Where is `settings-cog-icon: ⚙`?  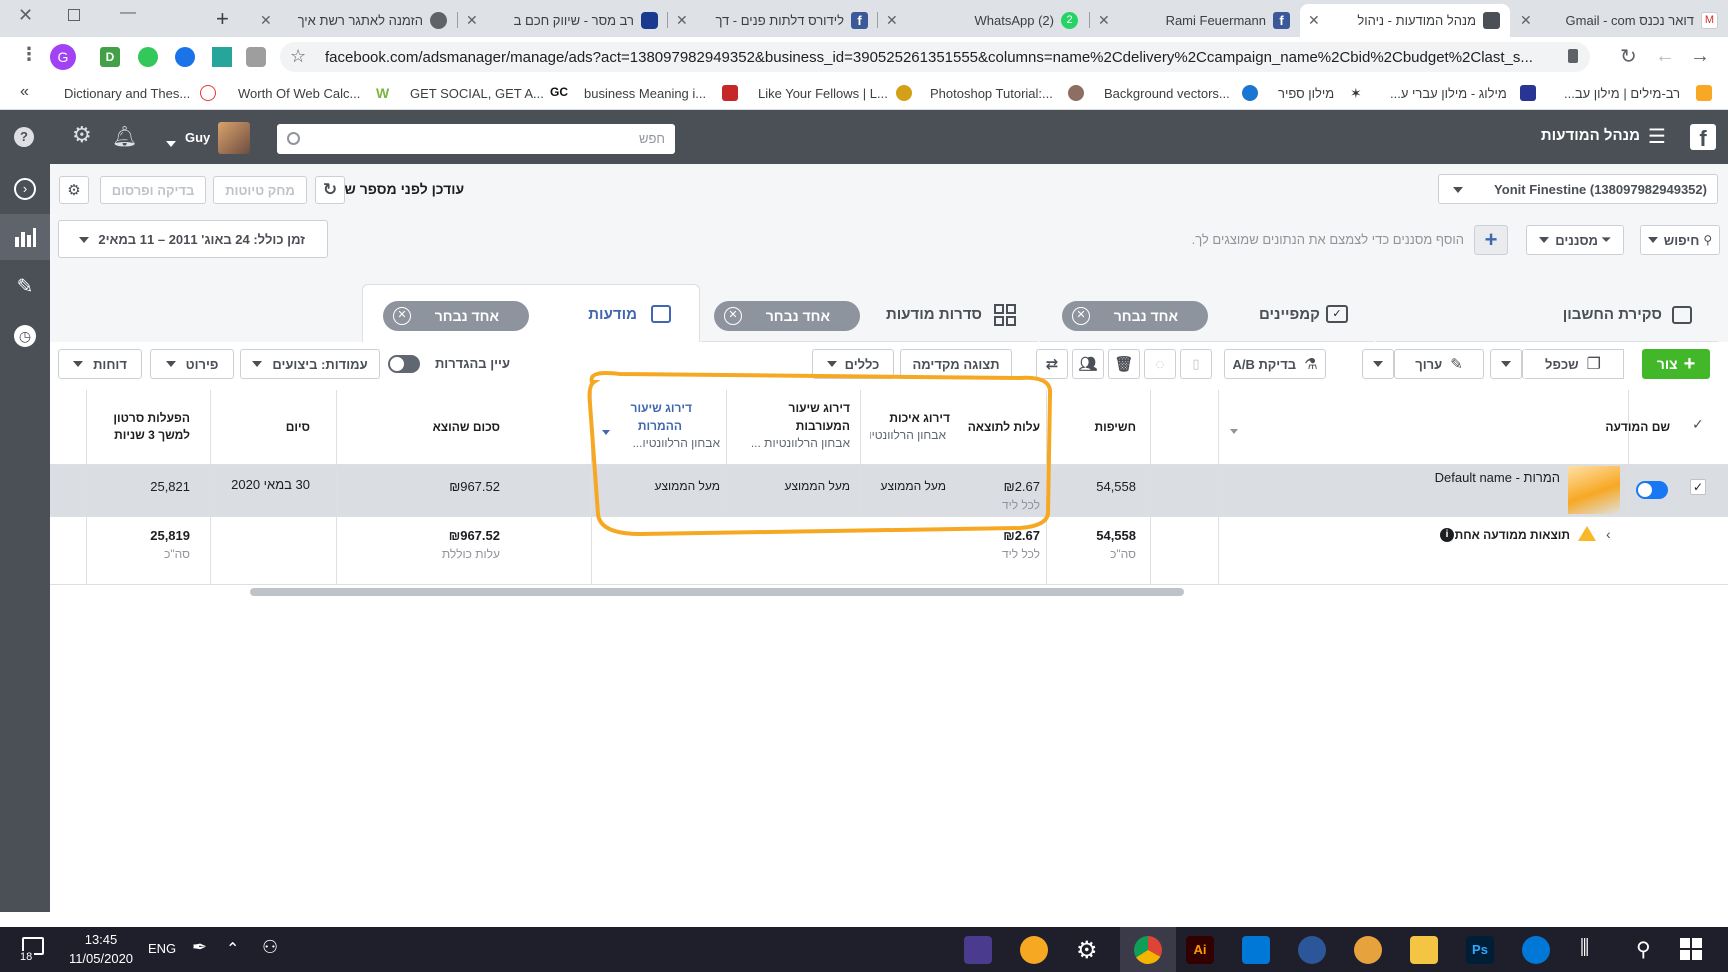
settings-cog-icon: ⚙ is located at coordinates (74, 190).